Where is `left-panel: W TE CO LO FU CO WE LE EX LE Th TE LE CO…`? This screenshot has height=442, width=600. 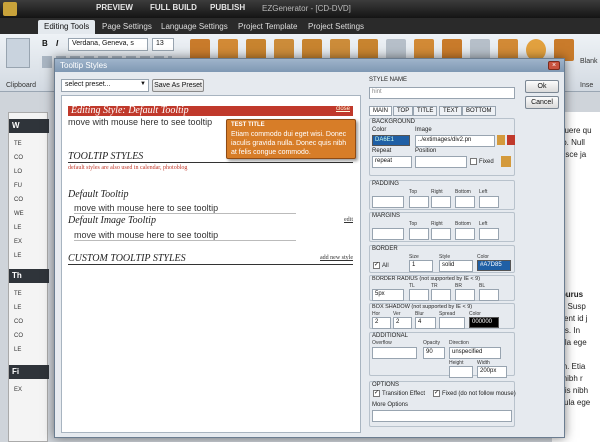
left-panel: W TE CO LO FU CO WE LE EX LE Th TE LE CO… is located at coordinates (28, 277).